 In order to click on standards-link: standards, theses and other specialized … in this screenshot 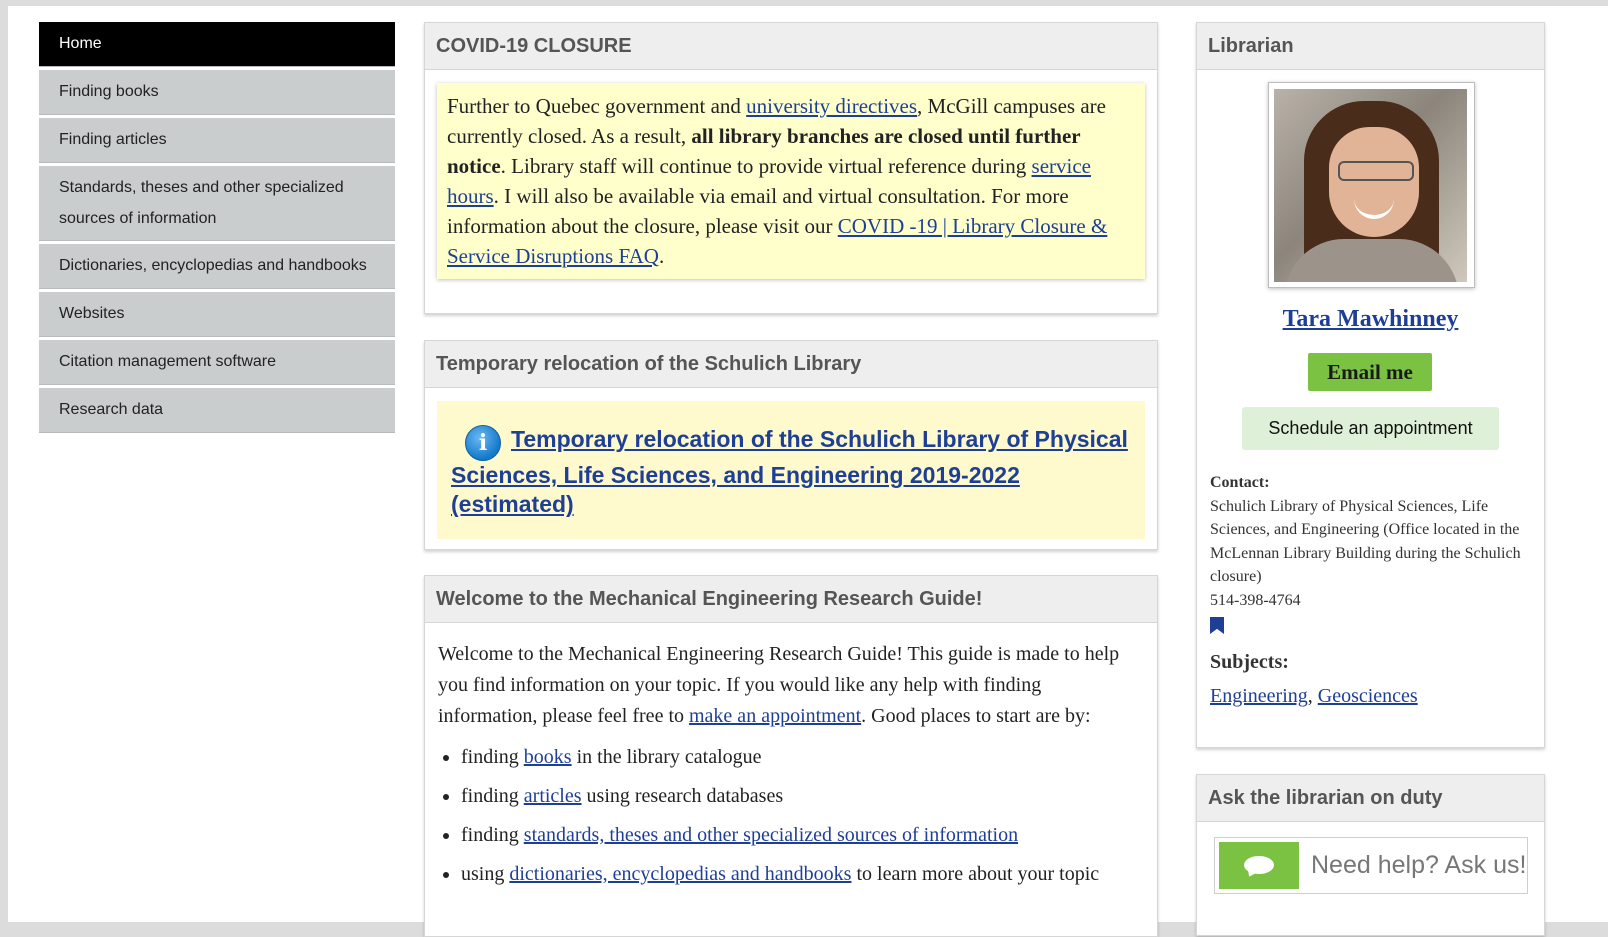, I will do `click(771, 835)`.